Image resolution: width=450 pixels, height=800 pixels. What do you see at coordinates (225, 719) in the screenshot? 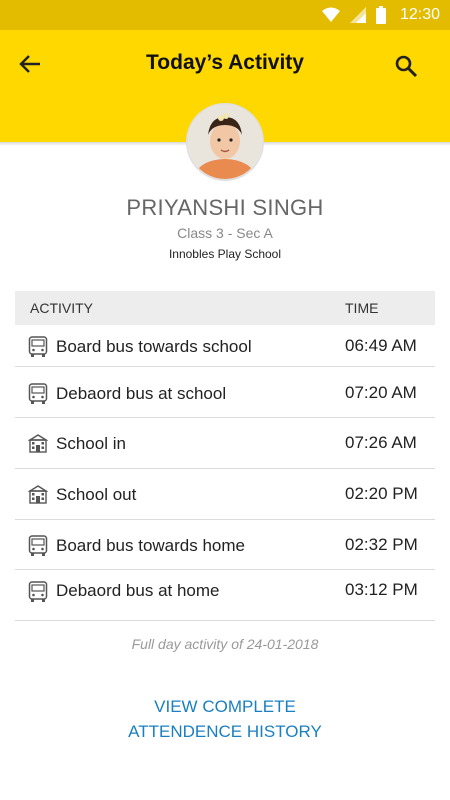
I see `view-attendance-history-link: VIEW COMPLETE ATTENDENCE HISTORY` at bounding box center [225, 719].